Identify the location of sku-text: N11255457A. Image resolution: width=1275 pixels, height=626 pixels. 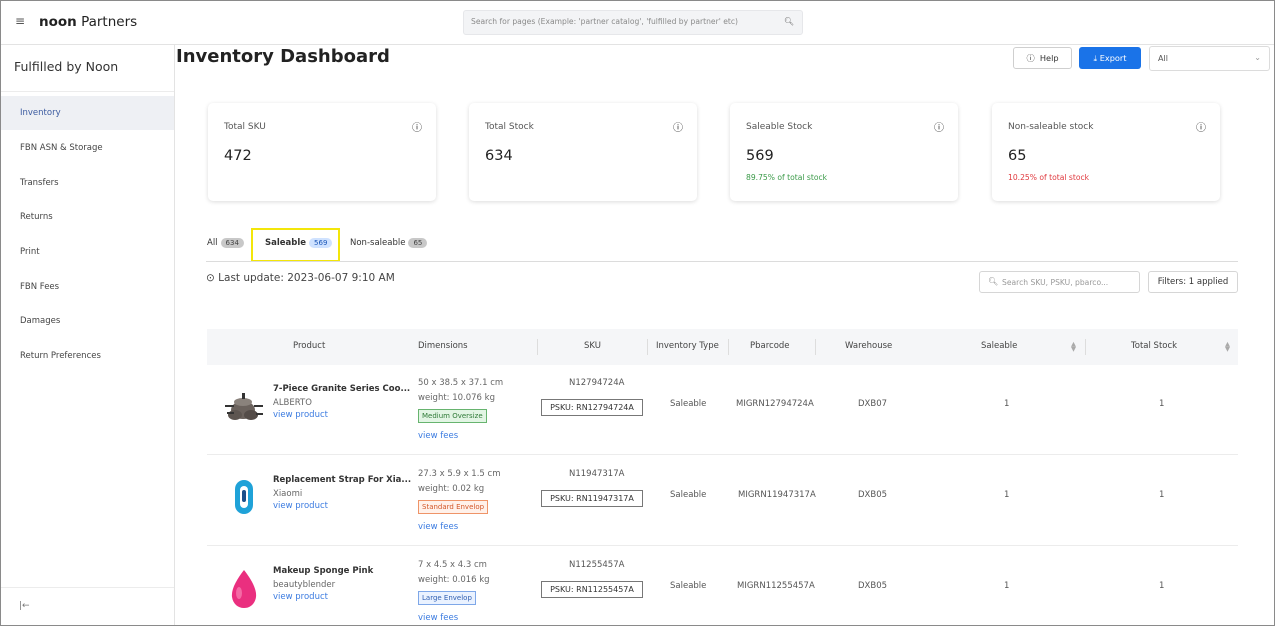
(597, 565).